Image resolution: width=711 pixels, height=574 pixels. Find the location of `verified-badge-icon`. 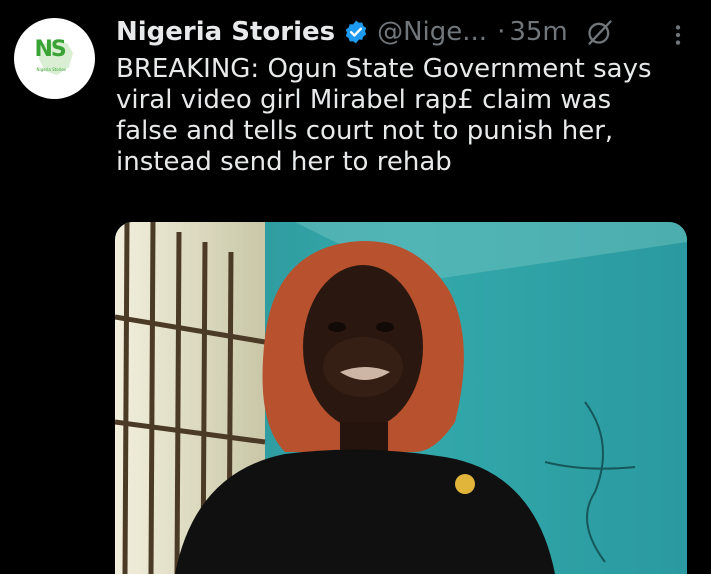

verified-badge-icon is located at coordinates (356, 32).